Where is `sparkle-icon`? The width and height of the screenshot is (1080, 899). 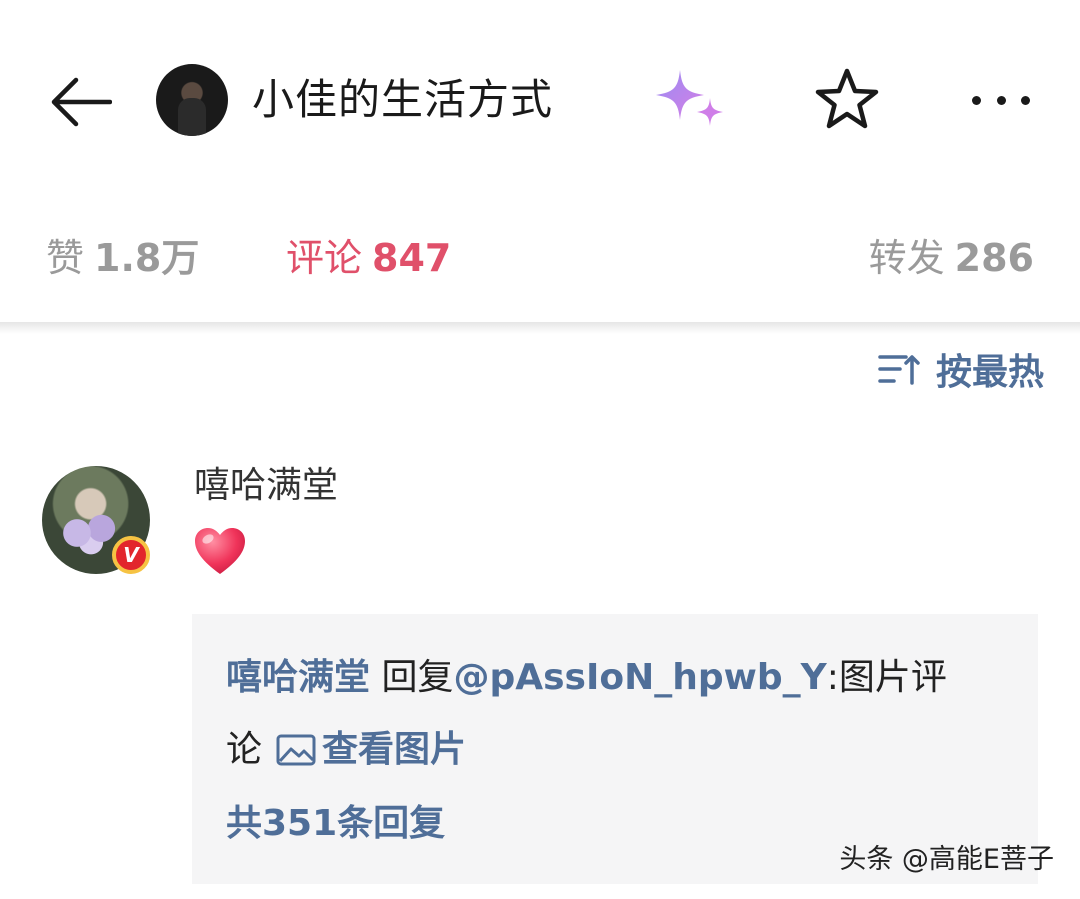 sparkle-icon is located at coordinates (690, 101).